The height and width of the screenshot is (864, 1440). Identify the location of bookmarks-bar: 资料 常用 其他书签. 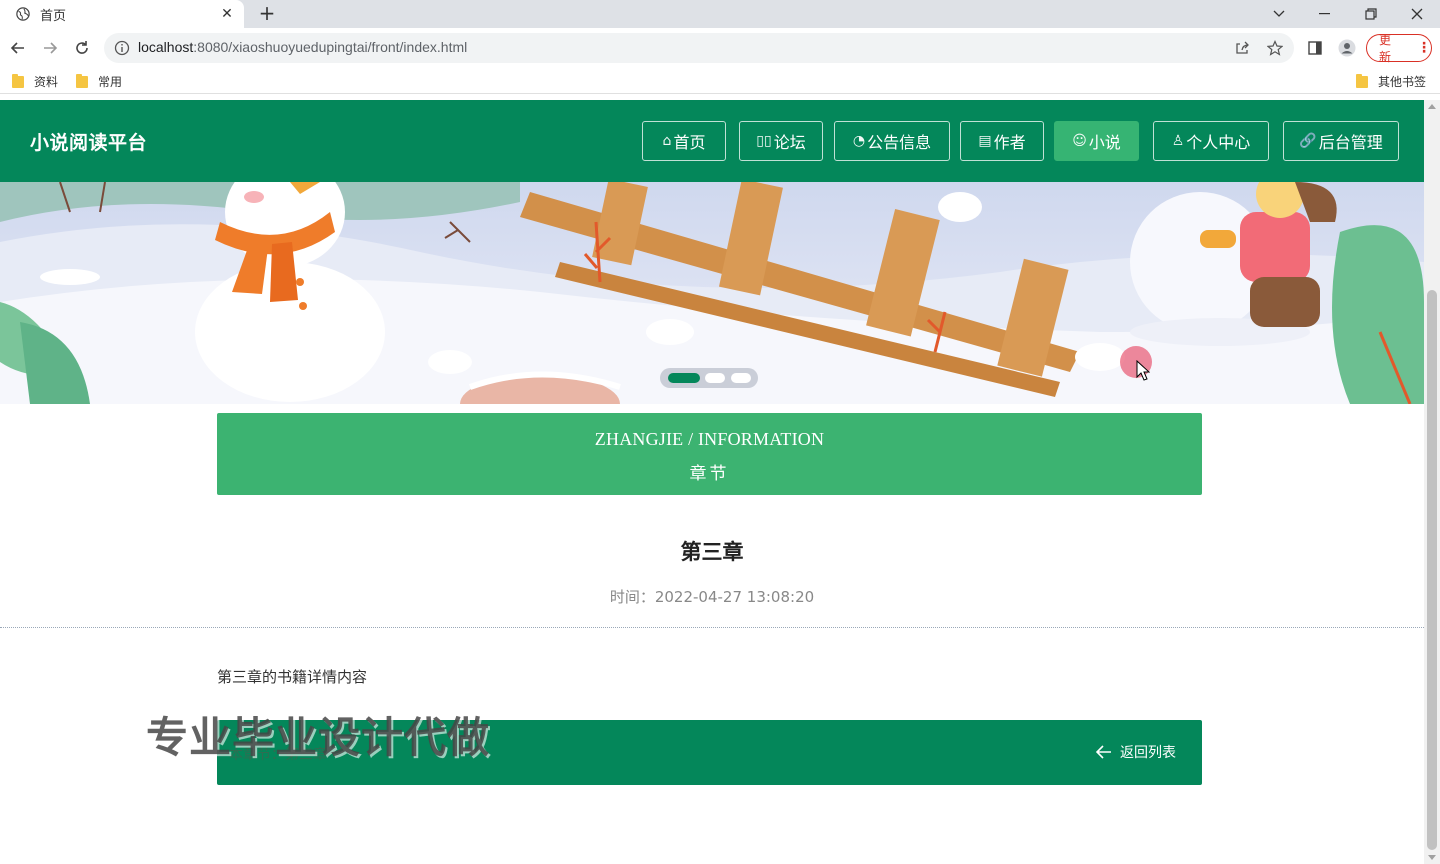
(720, 81).